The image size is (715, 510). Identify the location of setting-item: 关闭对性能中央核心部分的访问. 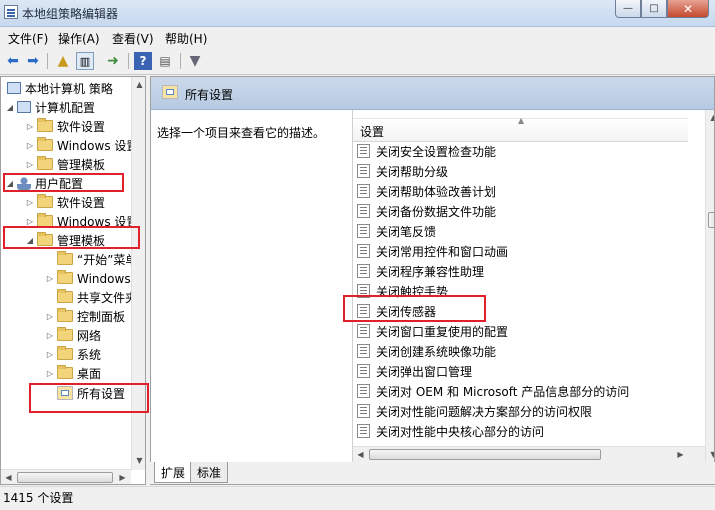
(450, 431).